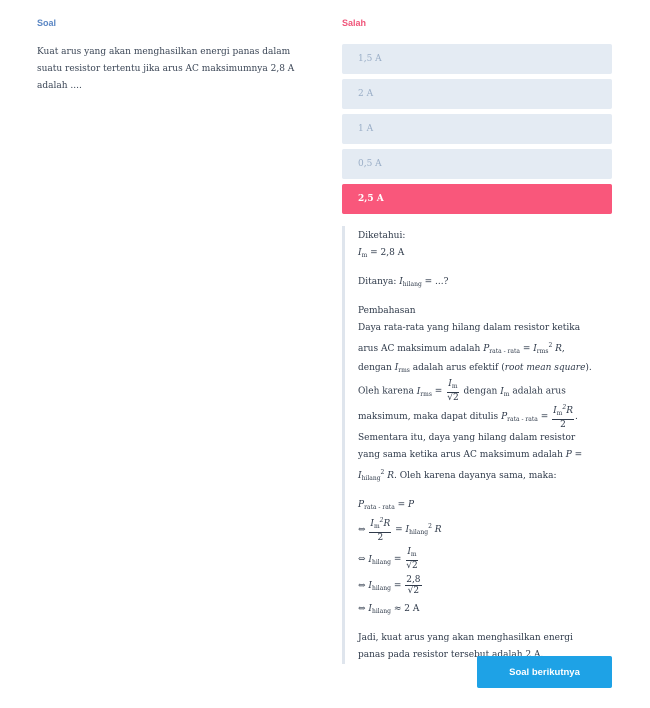 The height and width of the screenshot is (708, 650). I want to click on step-4: ⇔ Ihilang = 2,8 √2, so click(390, 585).